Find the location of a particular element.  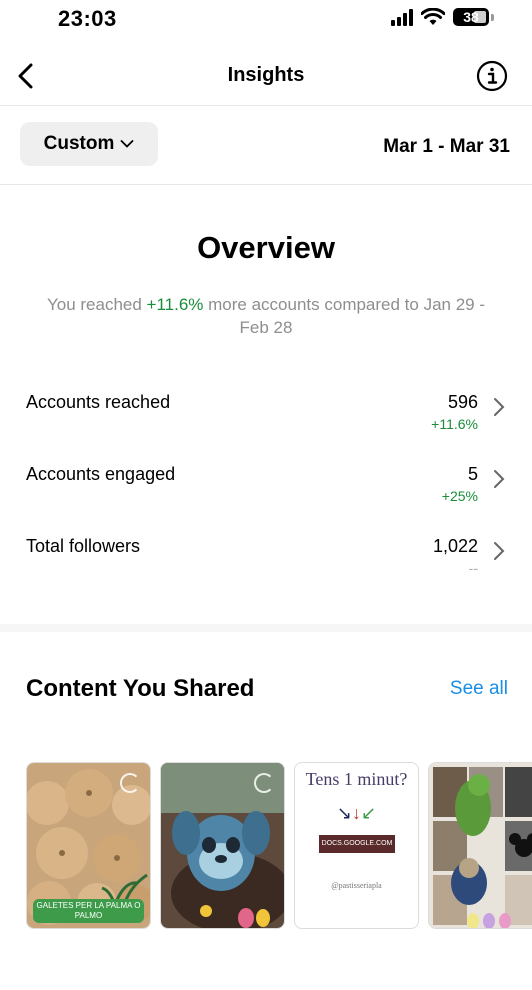

arrows-icon: ↘↓↙ is located at coordinates (356, 813).